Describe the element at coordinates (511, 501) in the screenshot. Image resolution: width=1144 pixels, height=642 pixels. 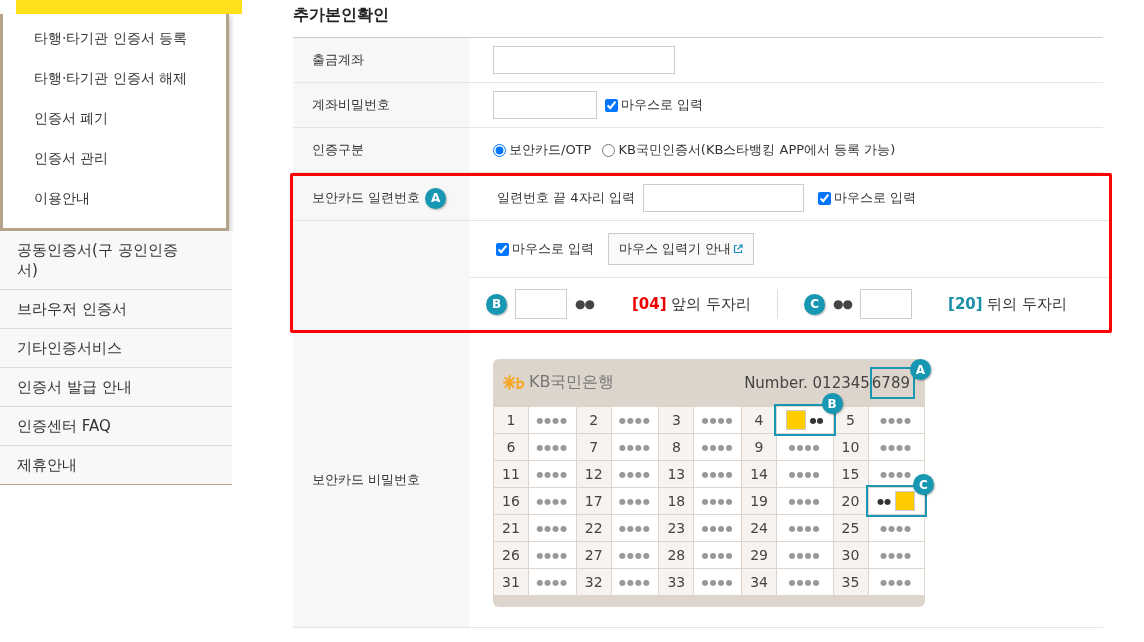
I see `cell-number: 16` at that location.